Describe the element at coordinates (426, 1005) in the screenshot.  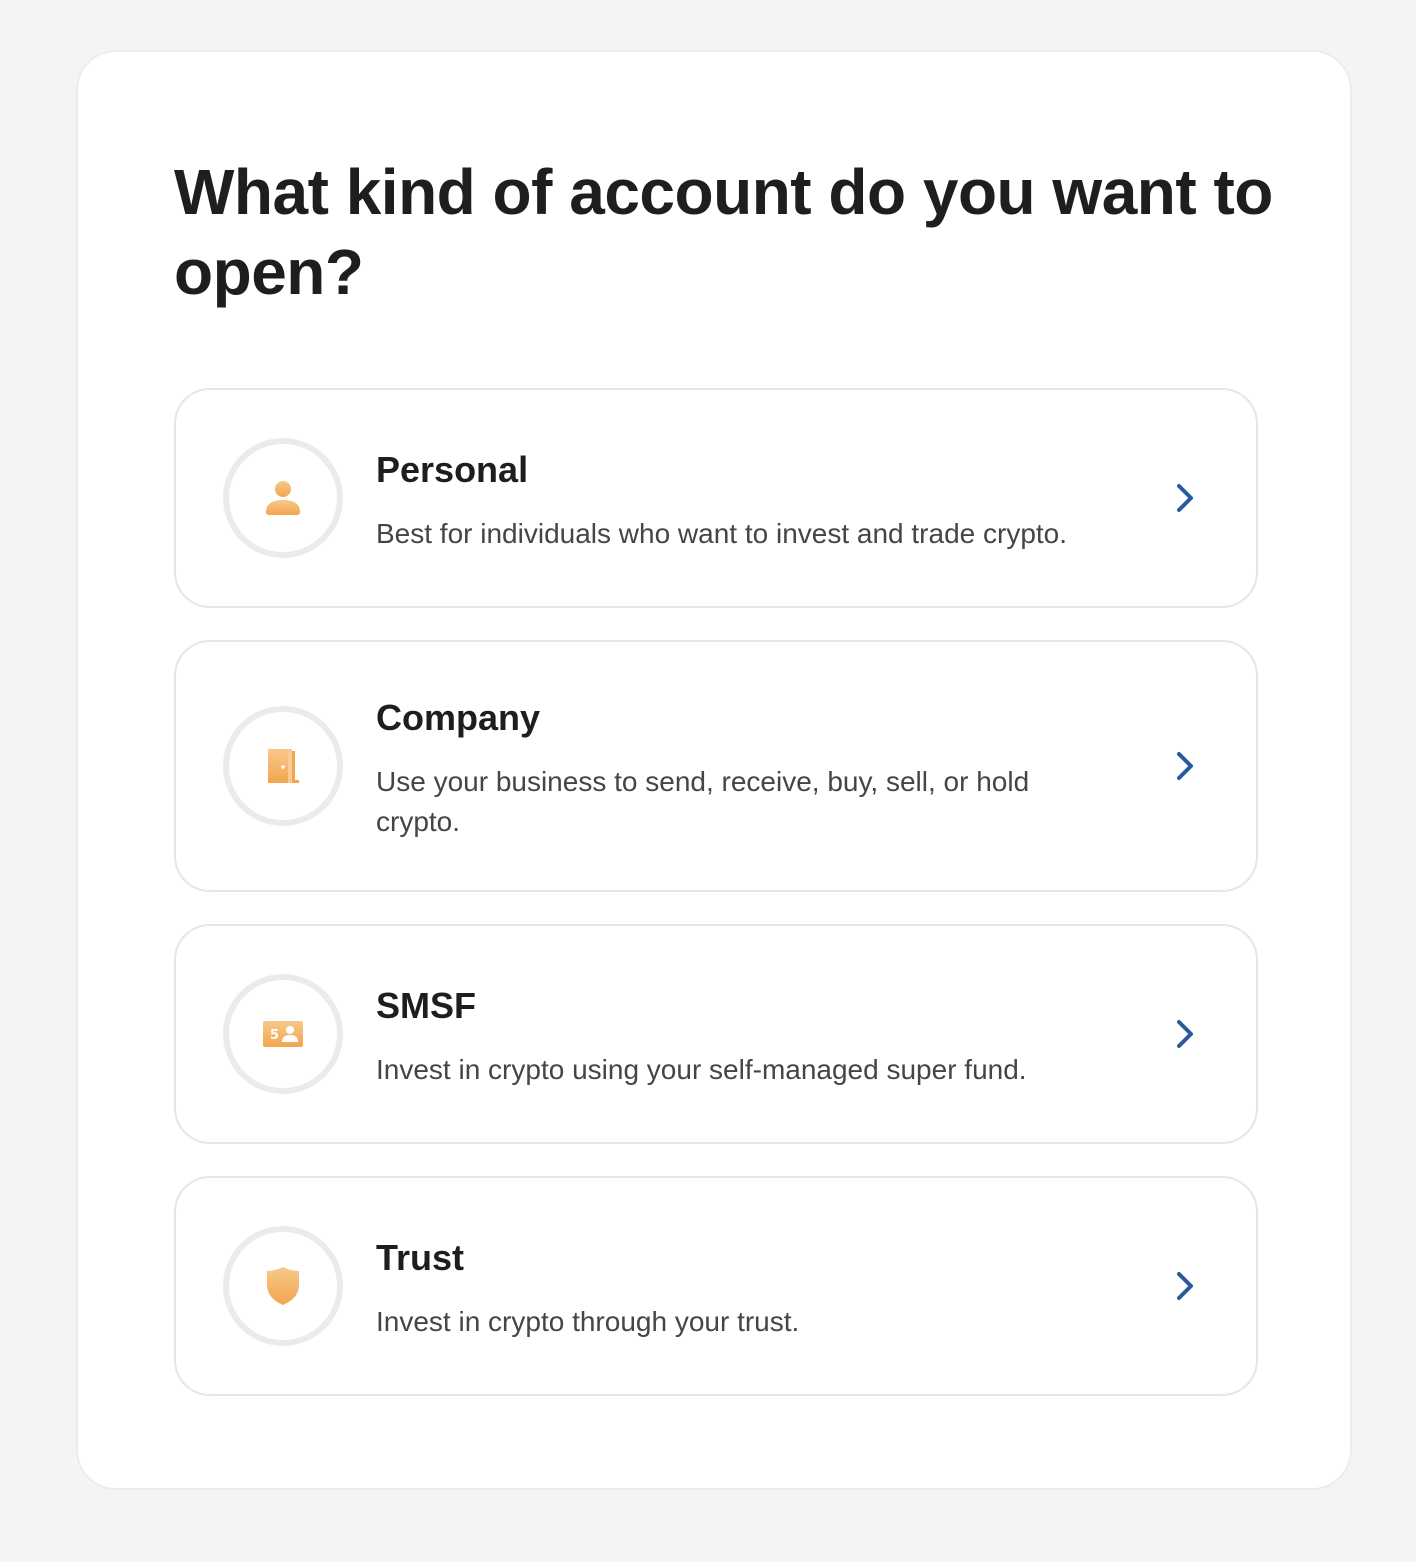
I see `option-title: SMSF` at that location.